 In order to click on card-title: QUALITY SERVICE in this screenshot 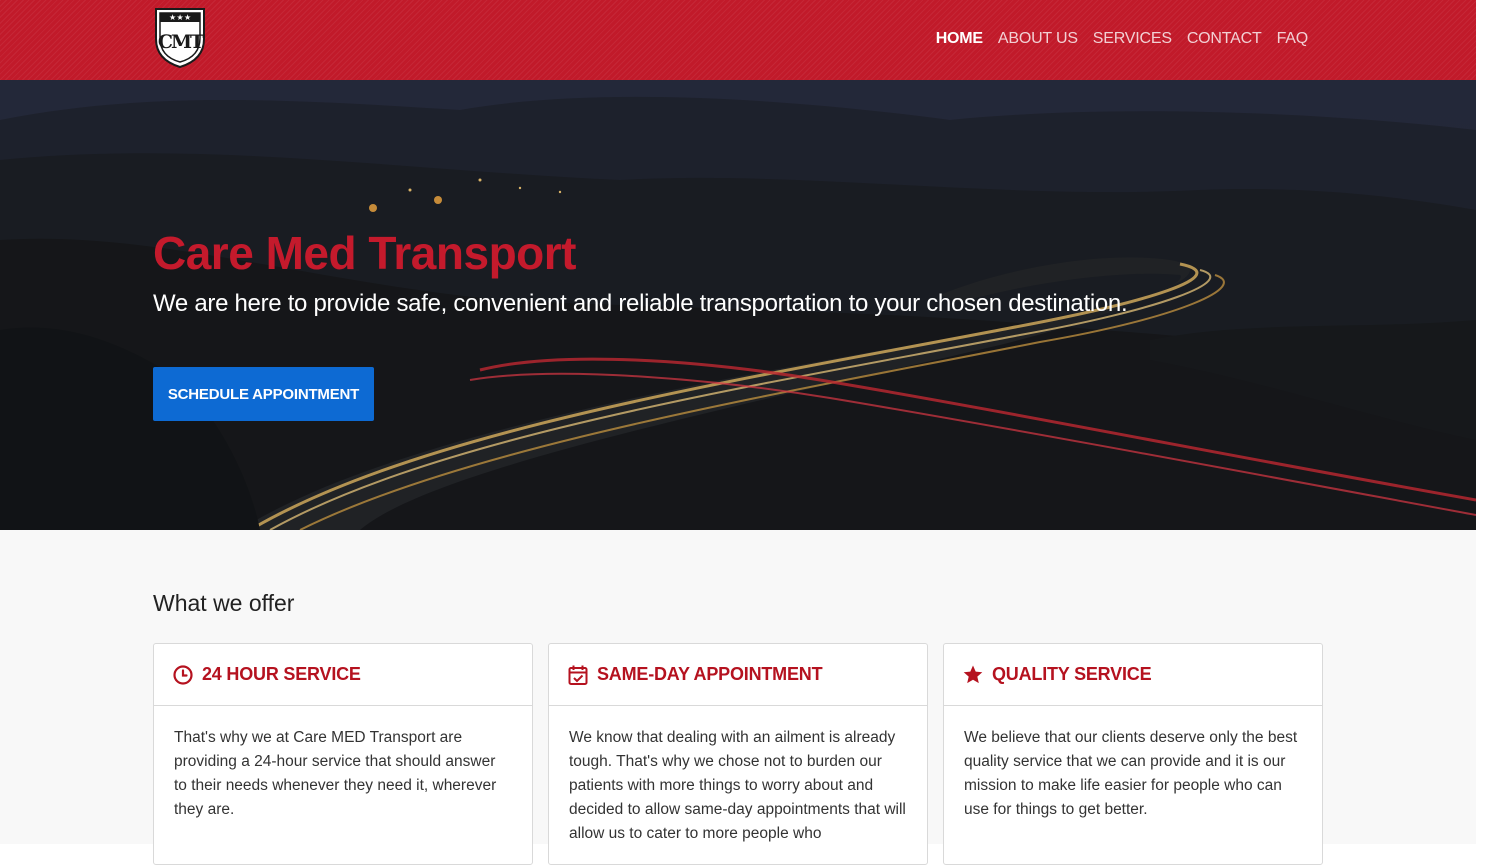, I will do `click(1072, 674)`.